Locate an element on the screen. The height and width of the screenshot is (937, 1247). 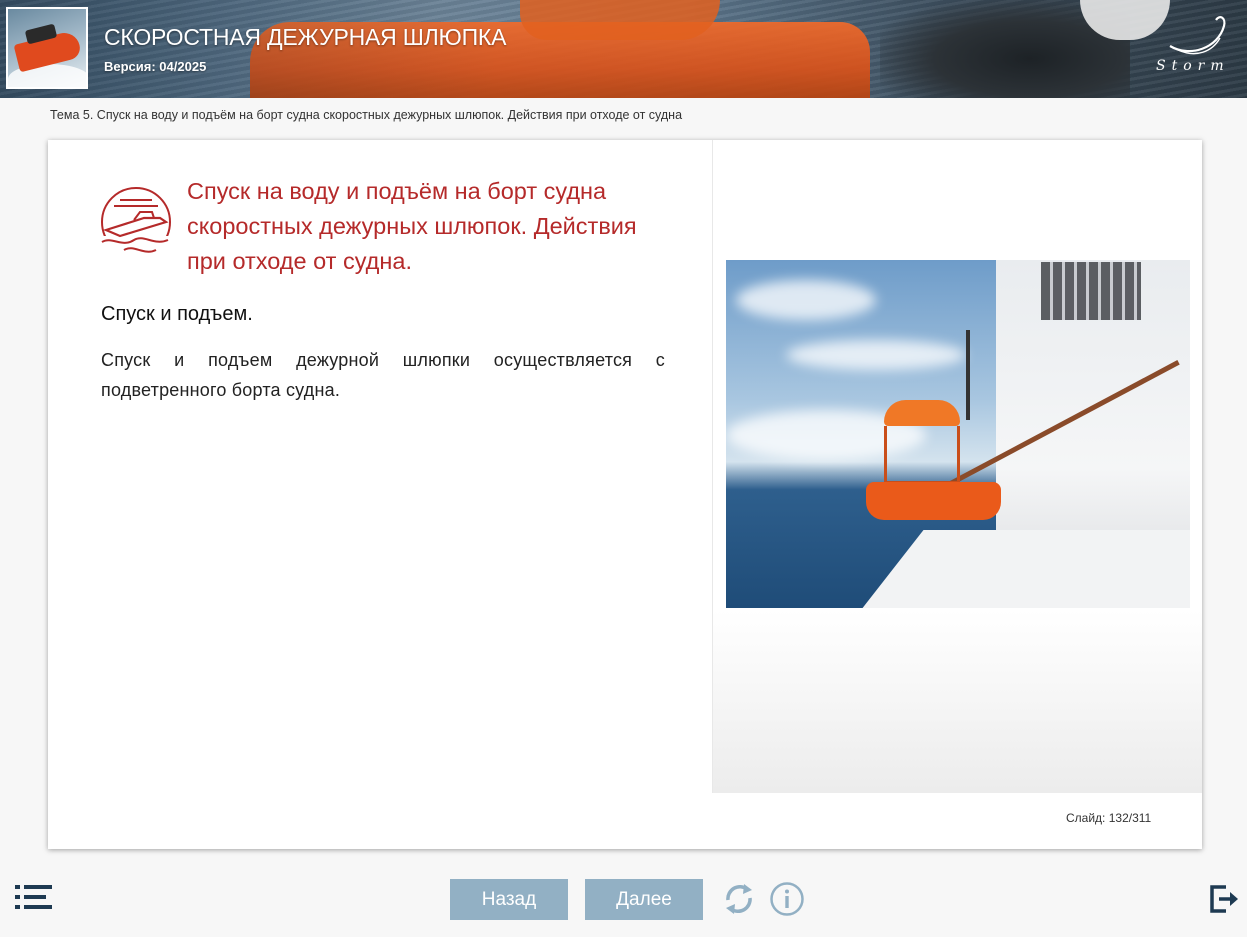
reload-icon is located at coordinates (739, 899).